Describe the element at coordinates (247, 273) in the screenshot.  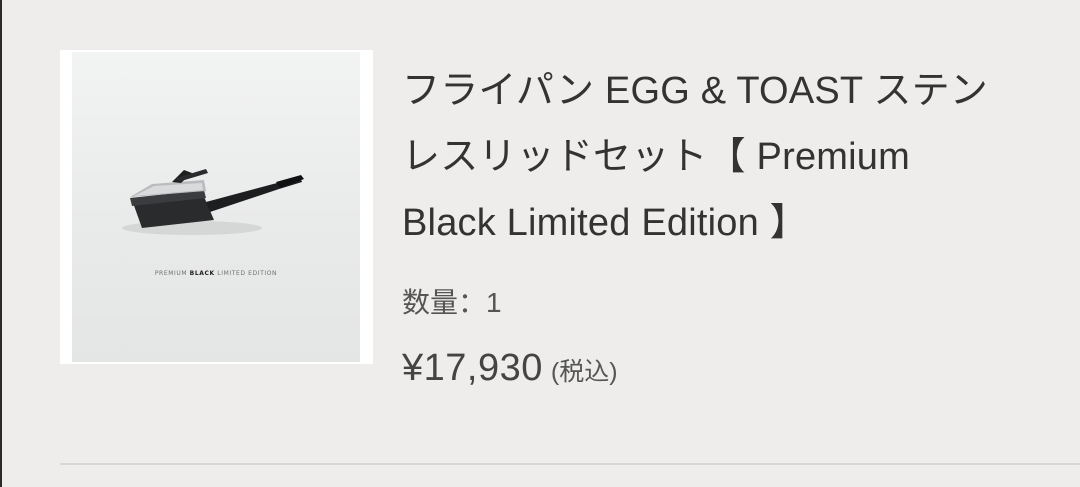
I see `edition-suffix: LIMITED EDITION` at that location.